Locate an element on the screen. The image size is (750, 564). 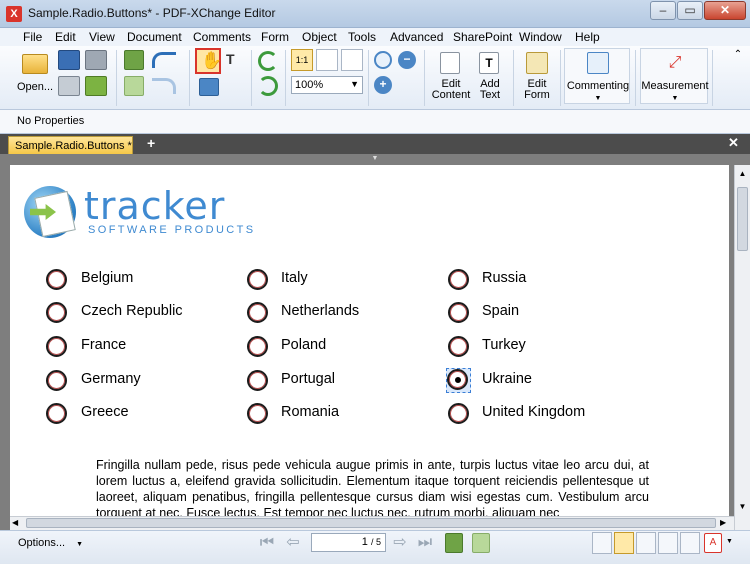
menu-tools: Tools is located at coordinates (362, 37).